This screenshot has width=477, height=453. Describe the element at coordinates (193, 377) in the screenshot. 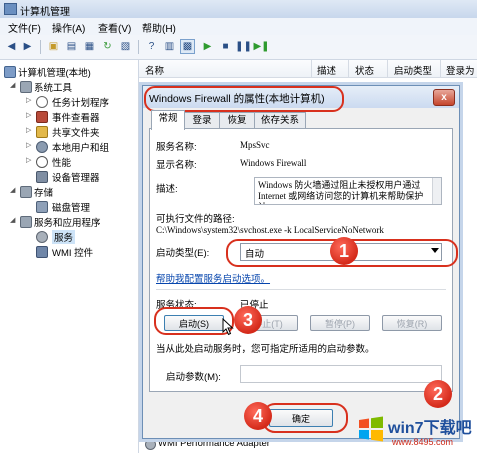

I see `start-params-label: 启动参数(M):` at that location.